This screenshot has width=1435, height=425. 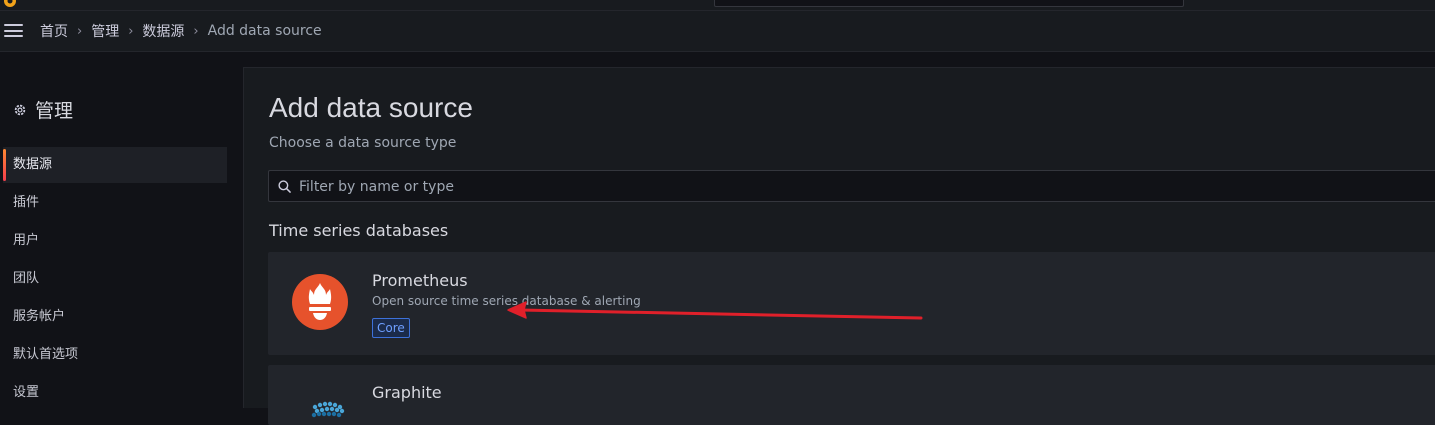 What do you see at coordinates (115, 393) in the screenshot?
I see `sidebar-item-settings: 设置` at bounding box center [115, 393].